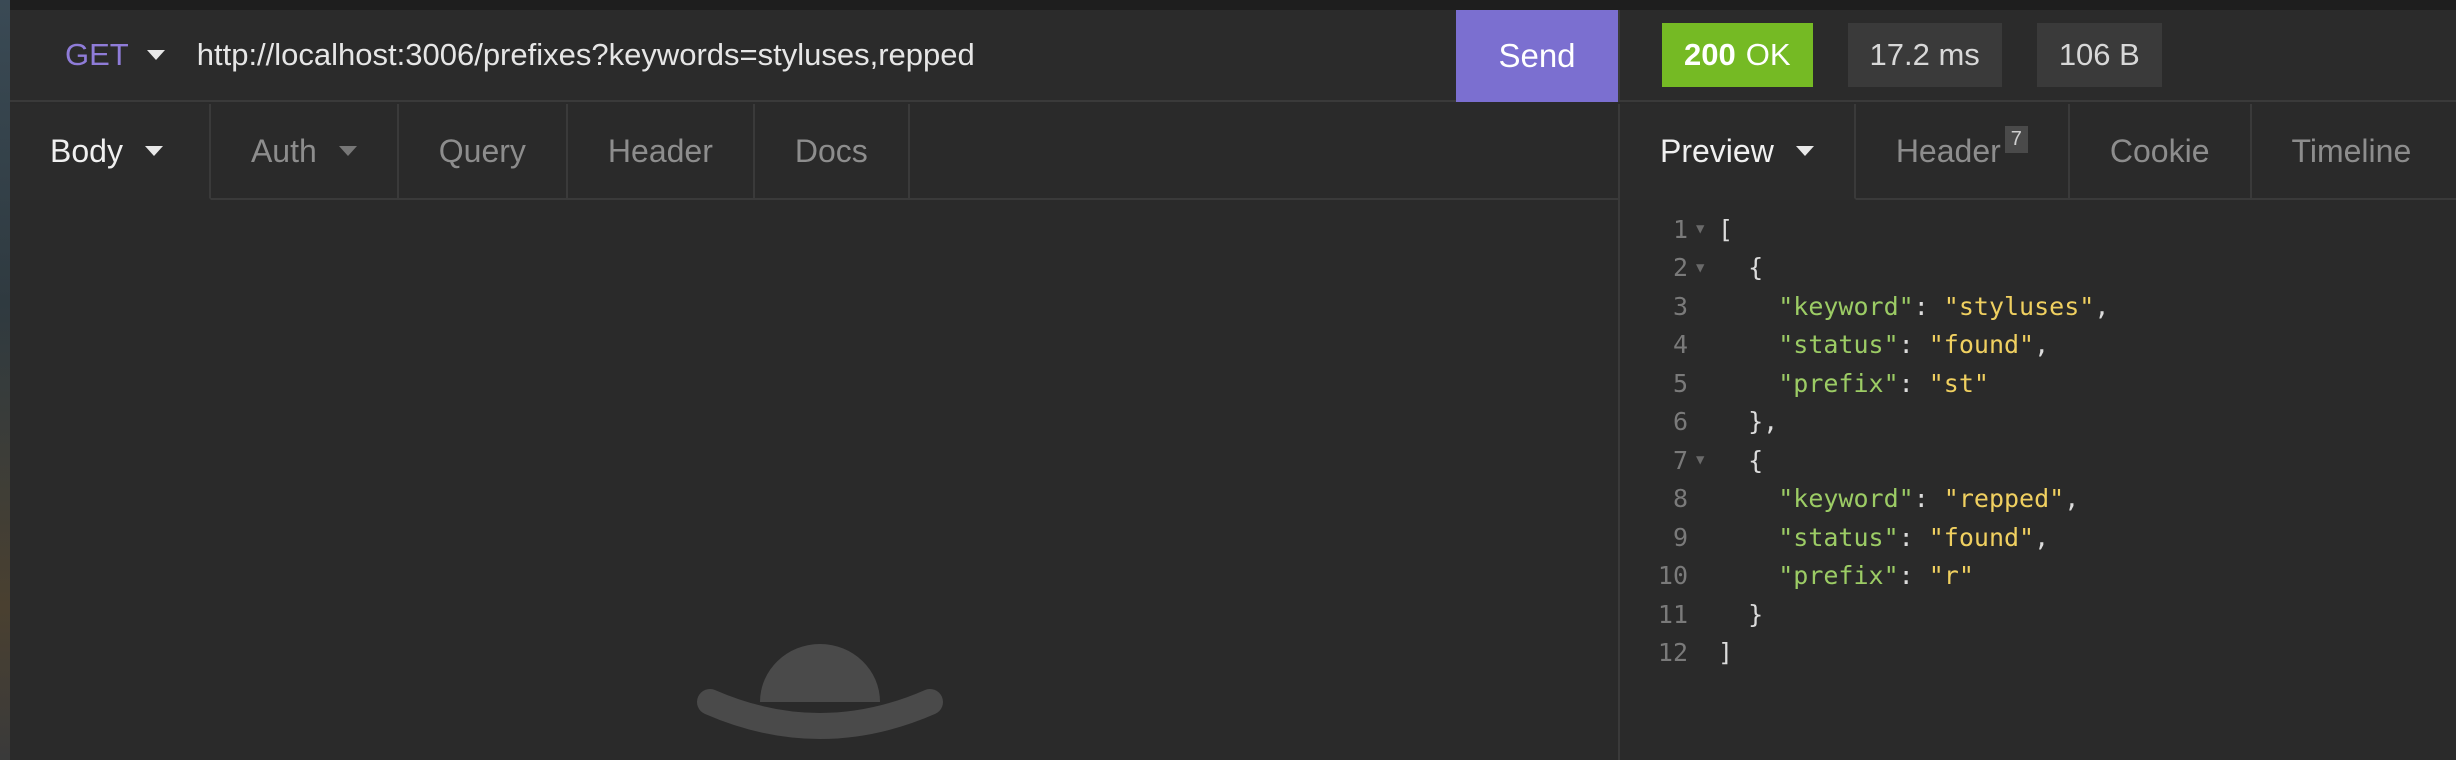 Image resolution: width=2456 pixels, height=760 pixels. Describe the element at coordinates (1680, 345) in the screenshot. I see `line-number: 4` at that location.